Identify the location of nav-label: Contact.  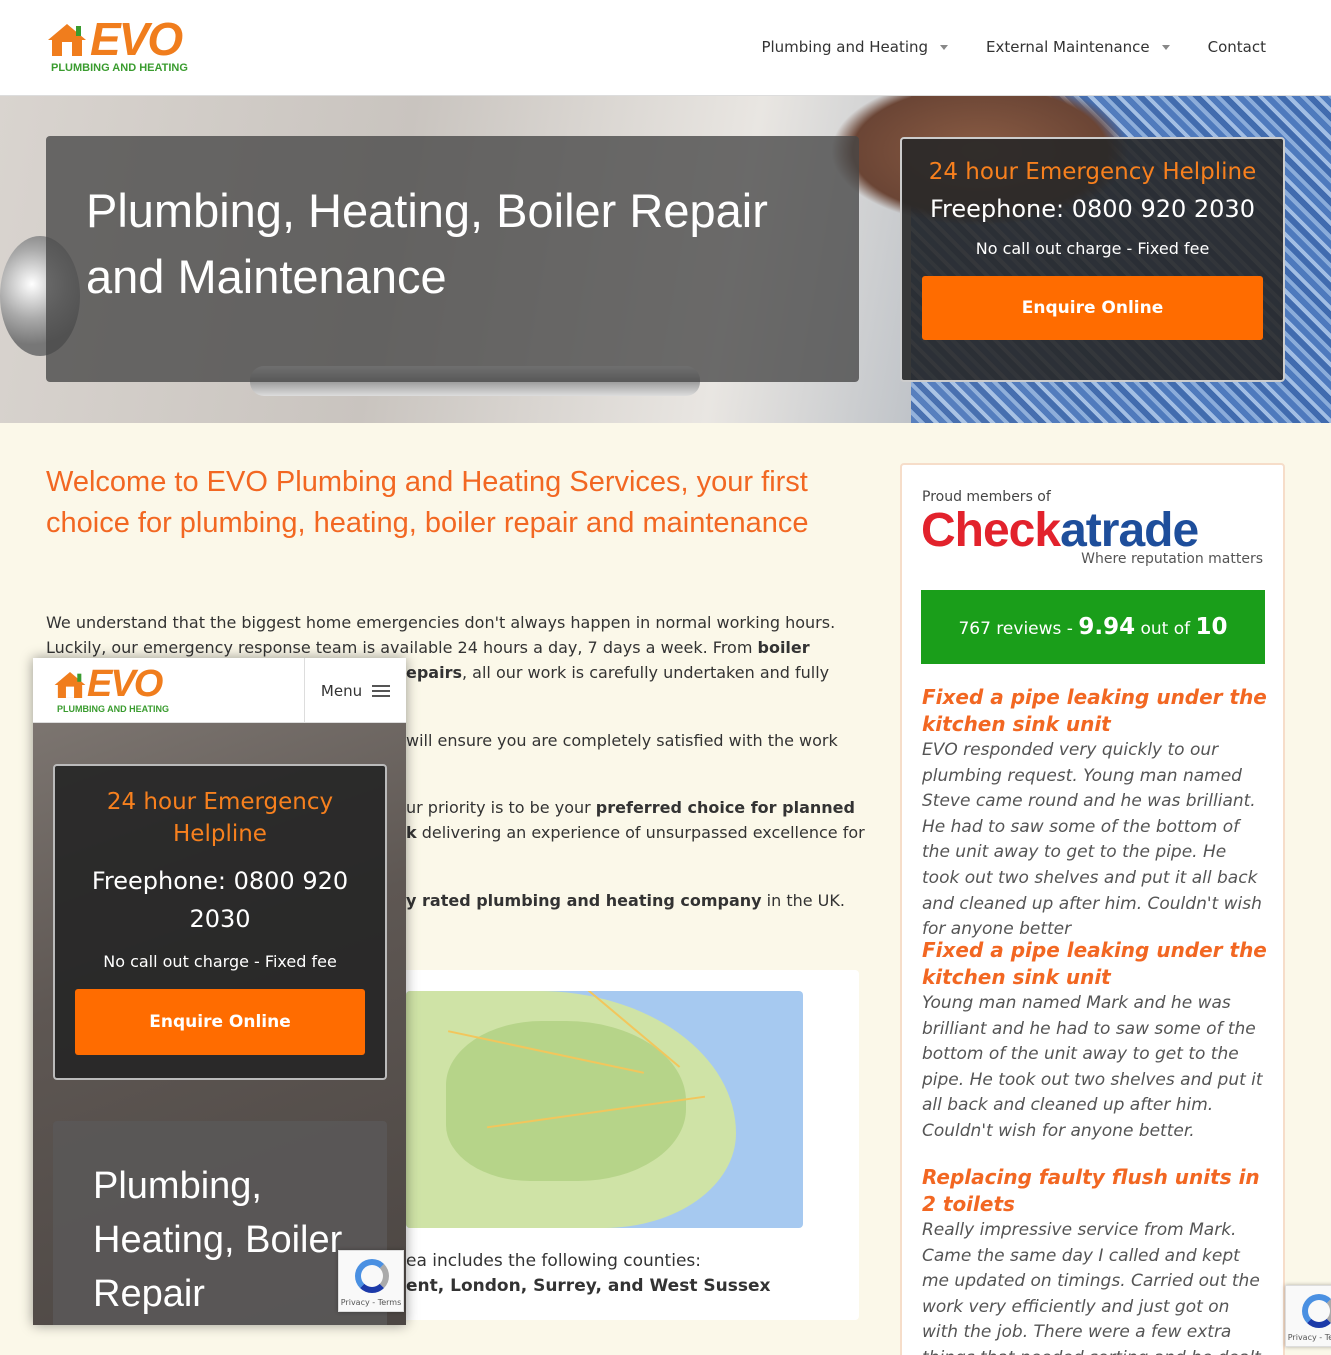
(1236, 47).